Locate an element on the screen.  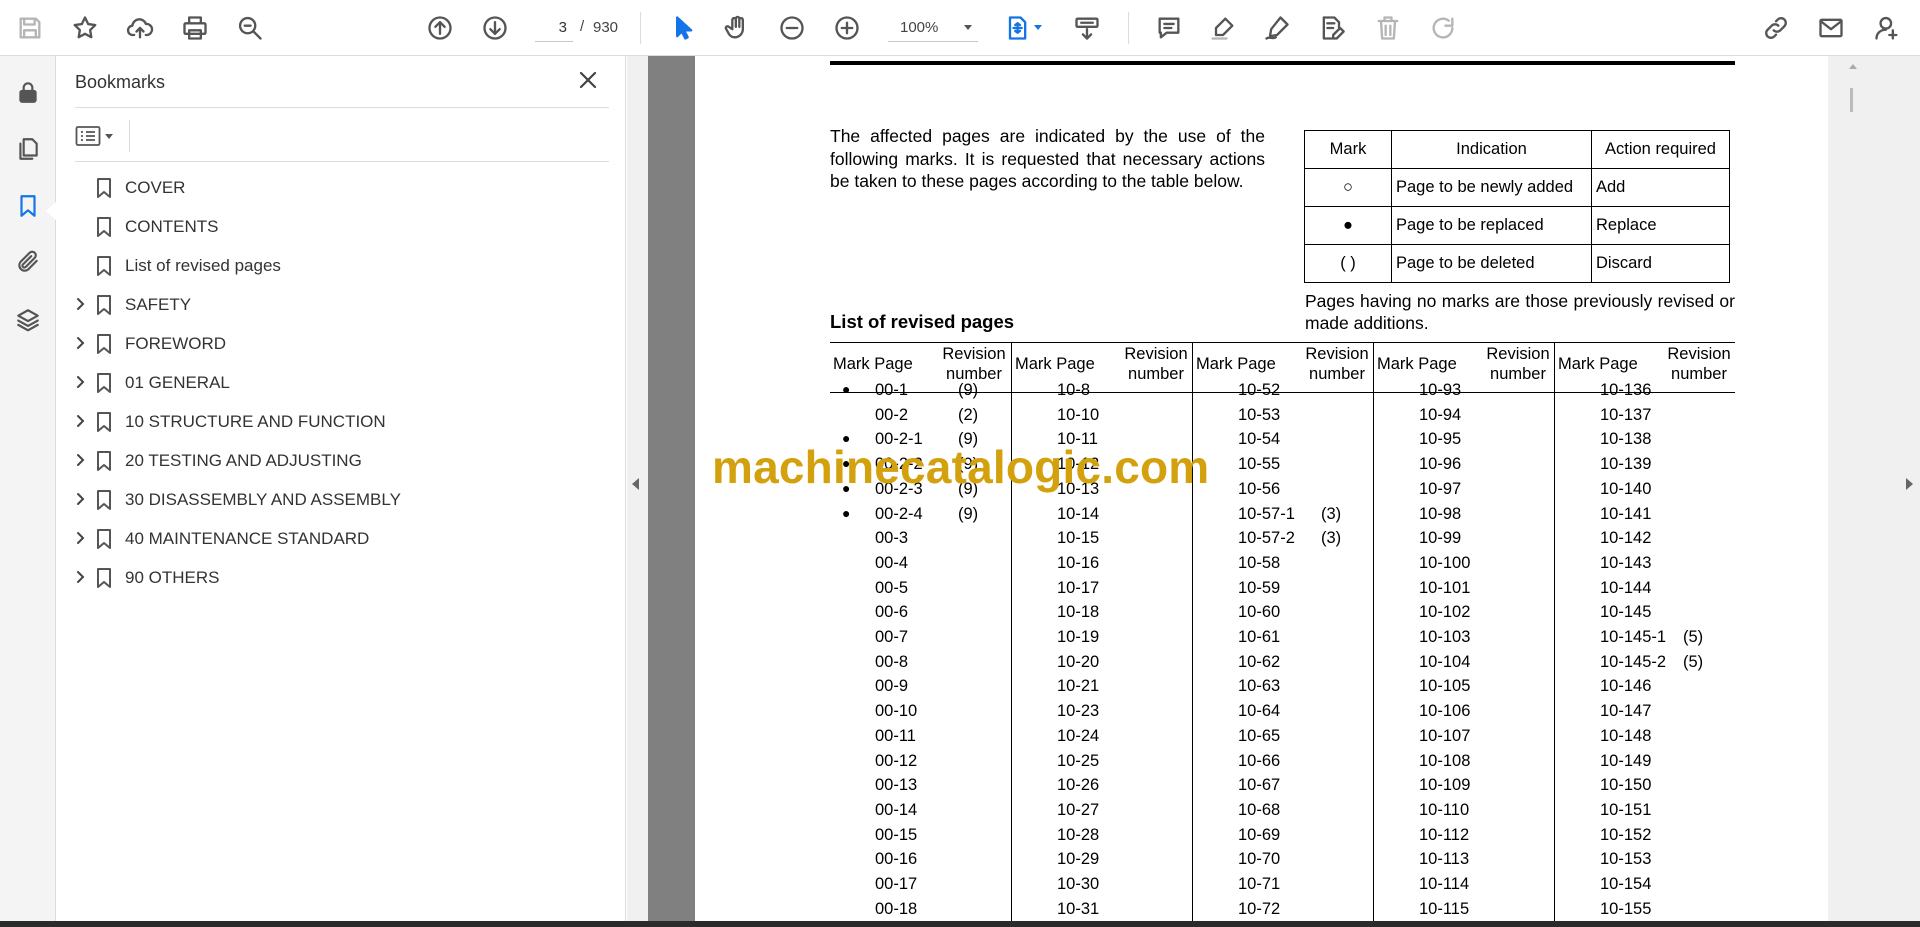
revised-page-row: 00-14 is located at coordinates (920, 810).